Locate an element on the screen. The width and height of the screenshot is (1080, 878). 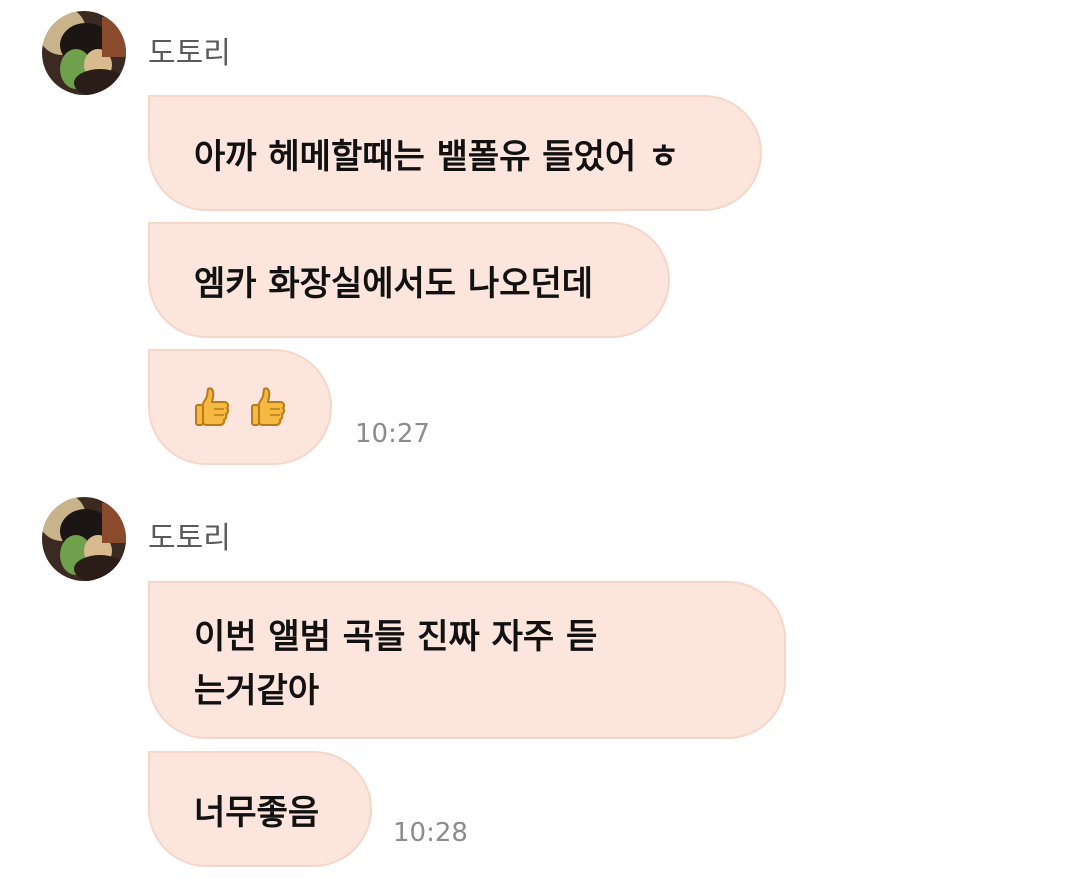
message-text: 너무좋음 is located at coordinates (257, 812).